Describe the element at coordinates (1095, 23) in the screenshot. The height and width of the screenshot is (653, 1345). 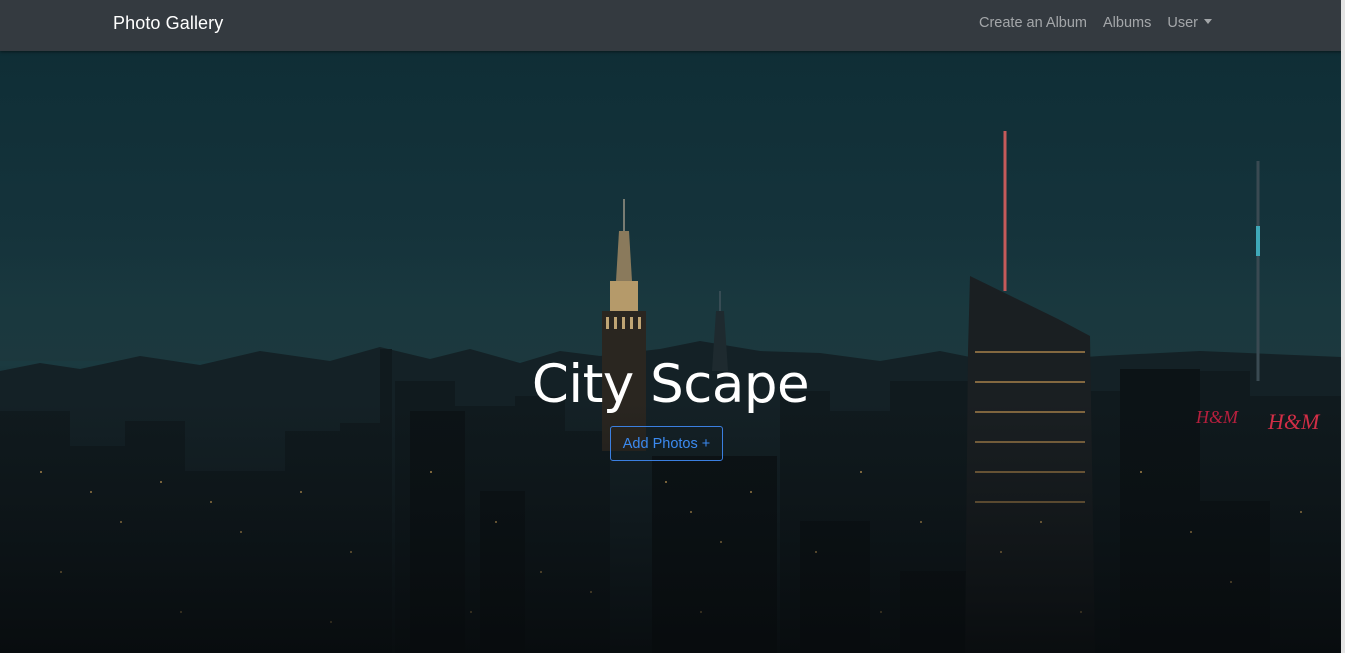
I see `nav-links: Create an Album Albums User` at that location.